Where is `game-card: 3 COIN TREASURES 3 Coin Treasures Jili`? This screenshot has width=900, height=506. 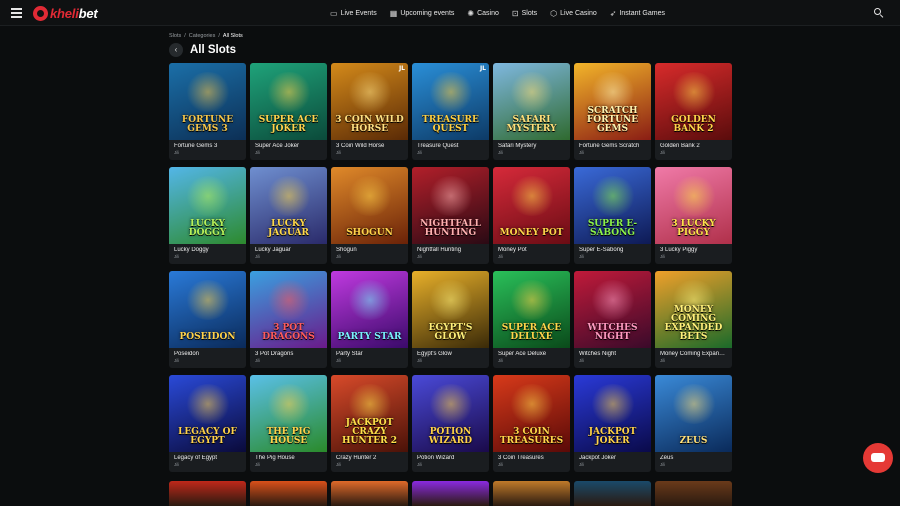
game-card: 3 COIN TREASURES 3 Coin Treasures Jili is located at coordinates (531, 423).